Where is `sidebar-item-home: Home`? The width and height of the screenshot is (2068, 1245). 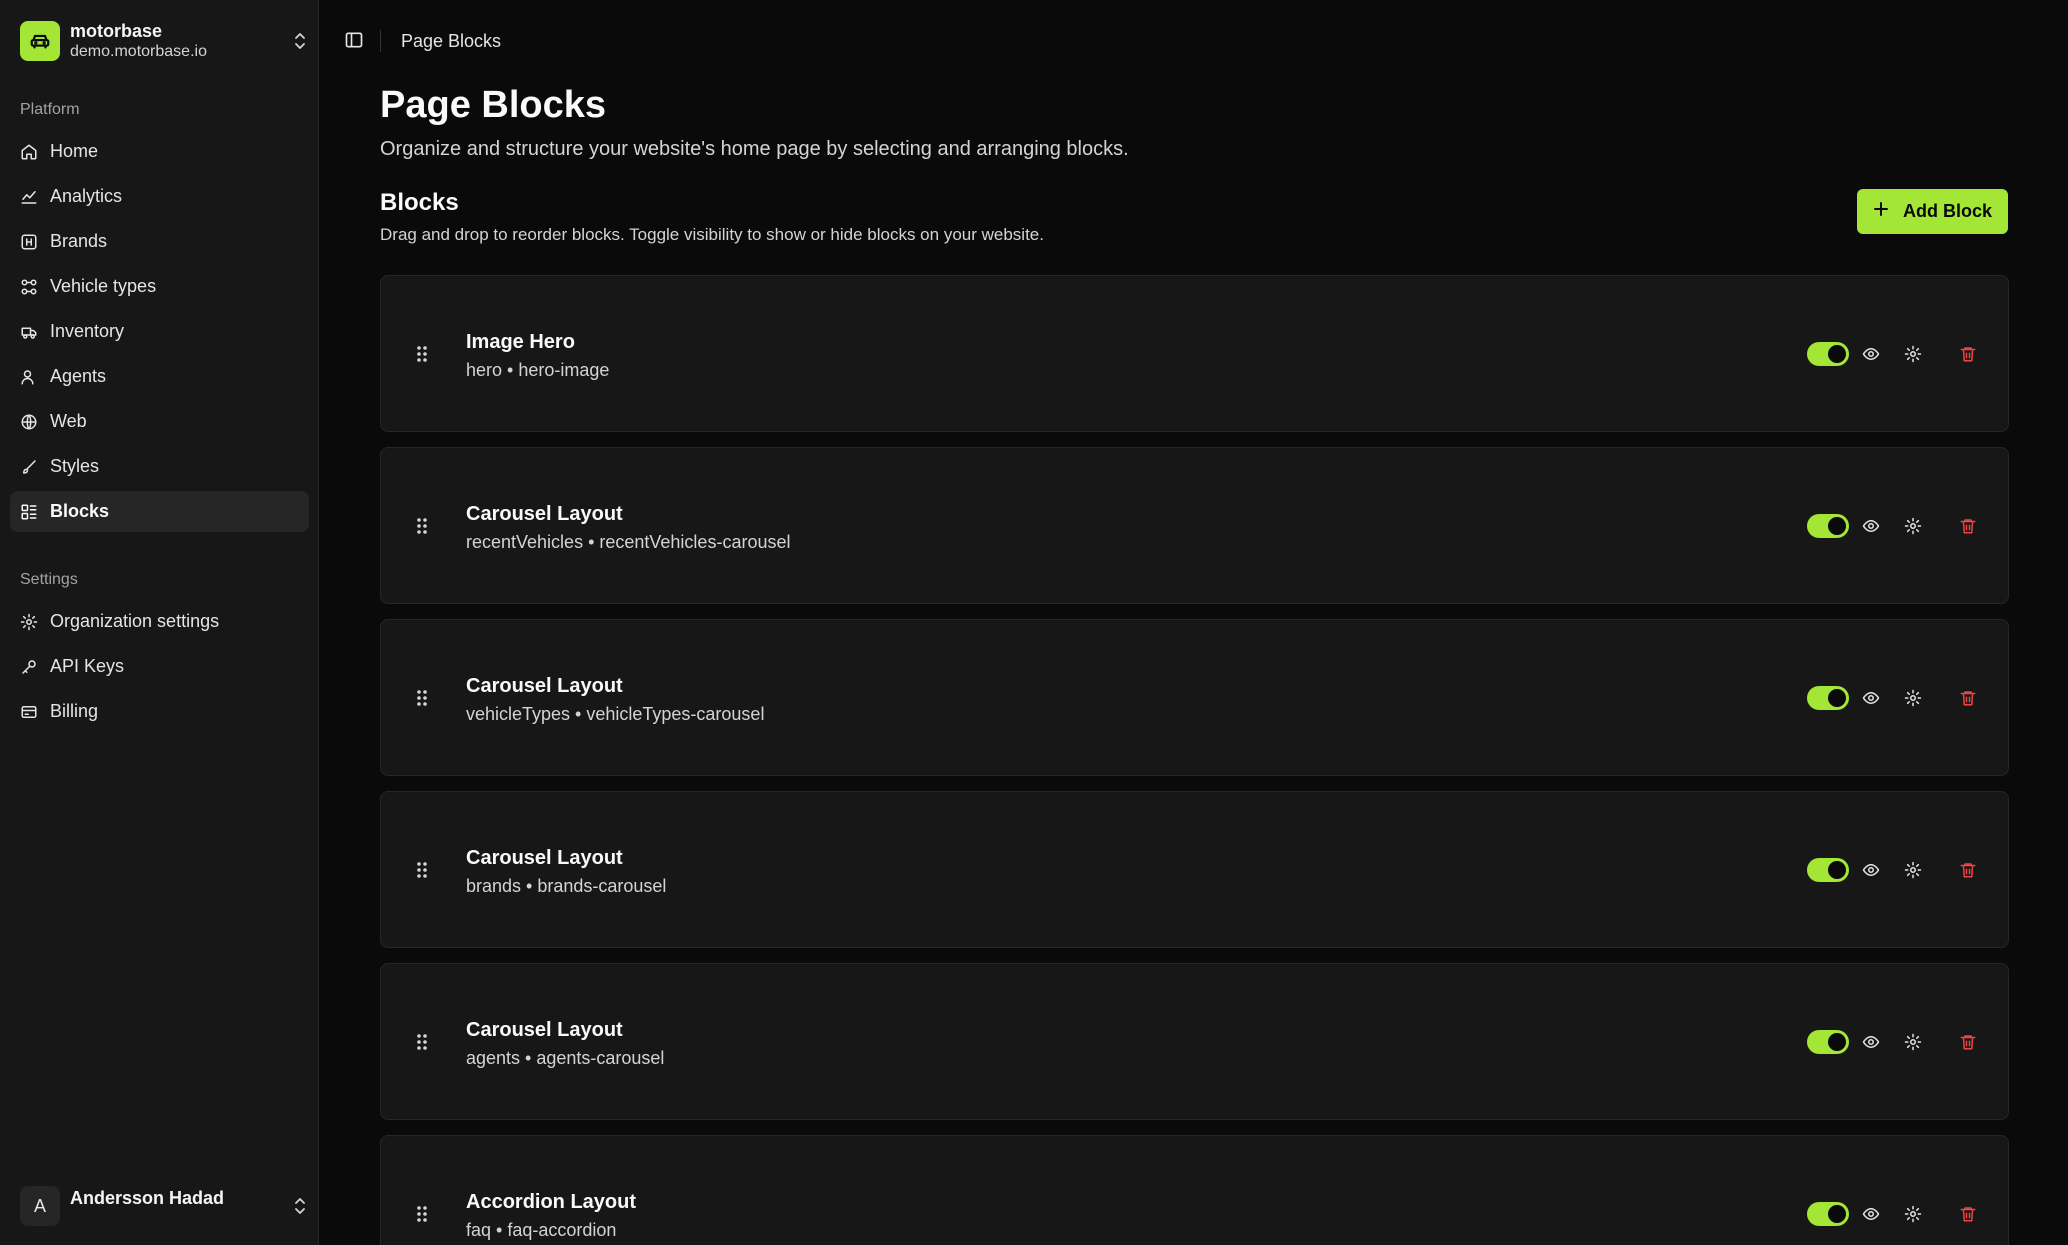 sidebar-item-home: Home is located at coordinates (159, 151).